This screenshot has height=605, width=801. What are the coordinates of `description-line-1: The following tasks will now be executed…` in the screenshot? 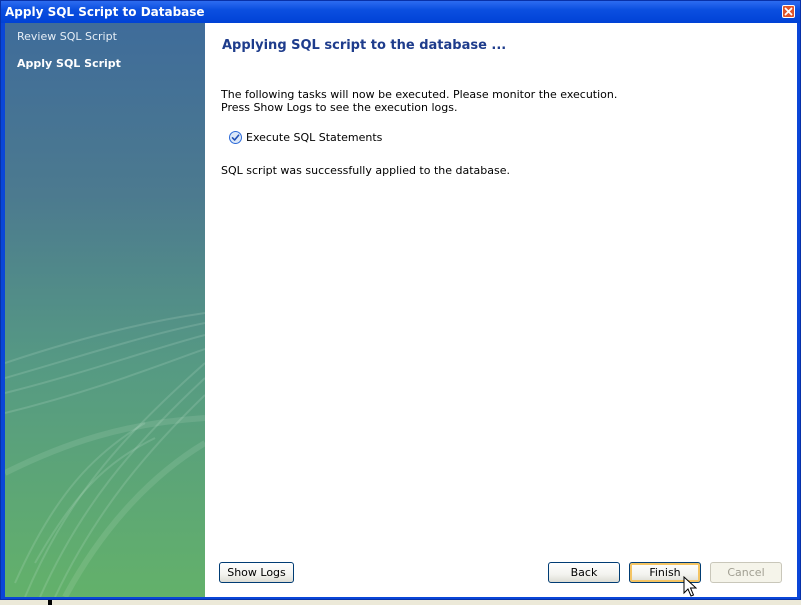 It's located at (419, 94).